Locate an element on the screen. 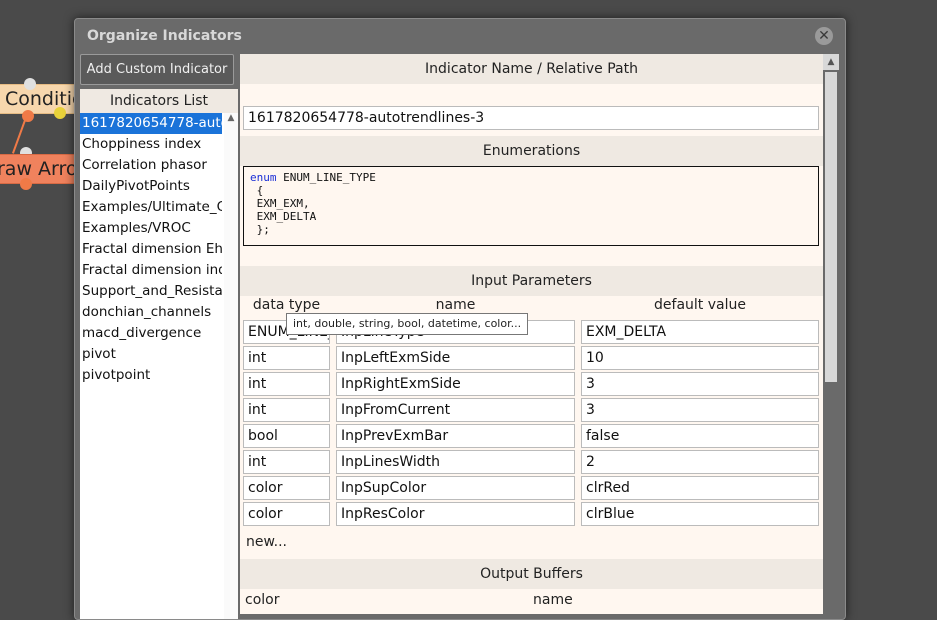 Image resolution: width=937 pixels, height=620 pixels. add-custom-indicator-button: Add Custom Indicator is located at coordinates (157, 69).